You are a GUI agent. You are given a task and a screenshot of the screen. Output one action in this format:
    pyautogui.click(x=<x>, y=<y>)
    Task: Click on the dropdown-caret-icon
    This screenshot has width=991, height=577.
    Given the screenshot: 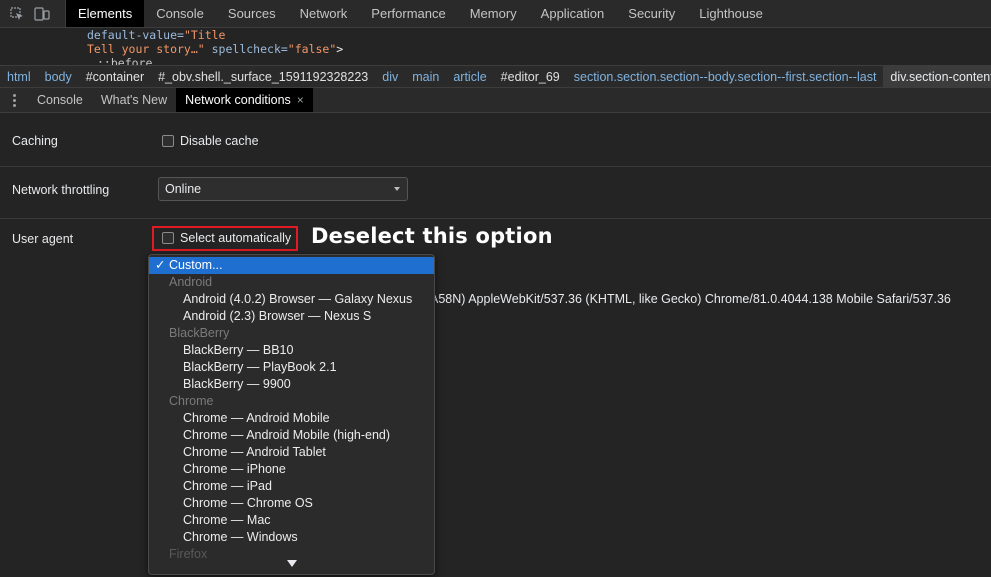 What is the action you would take?
    pyautogui.click(x=397, y=189)
    